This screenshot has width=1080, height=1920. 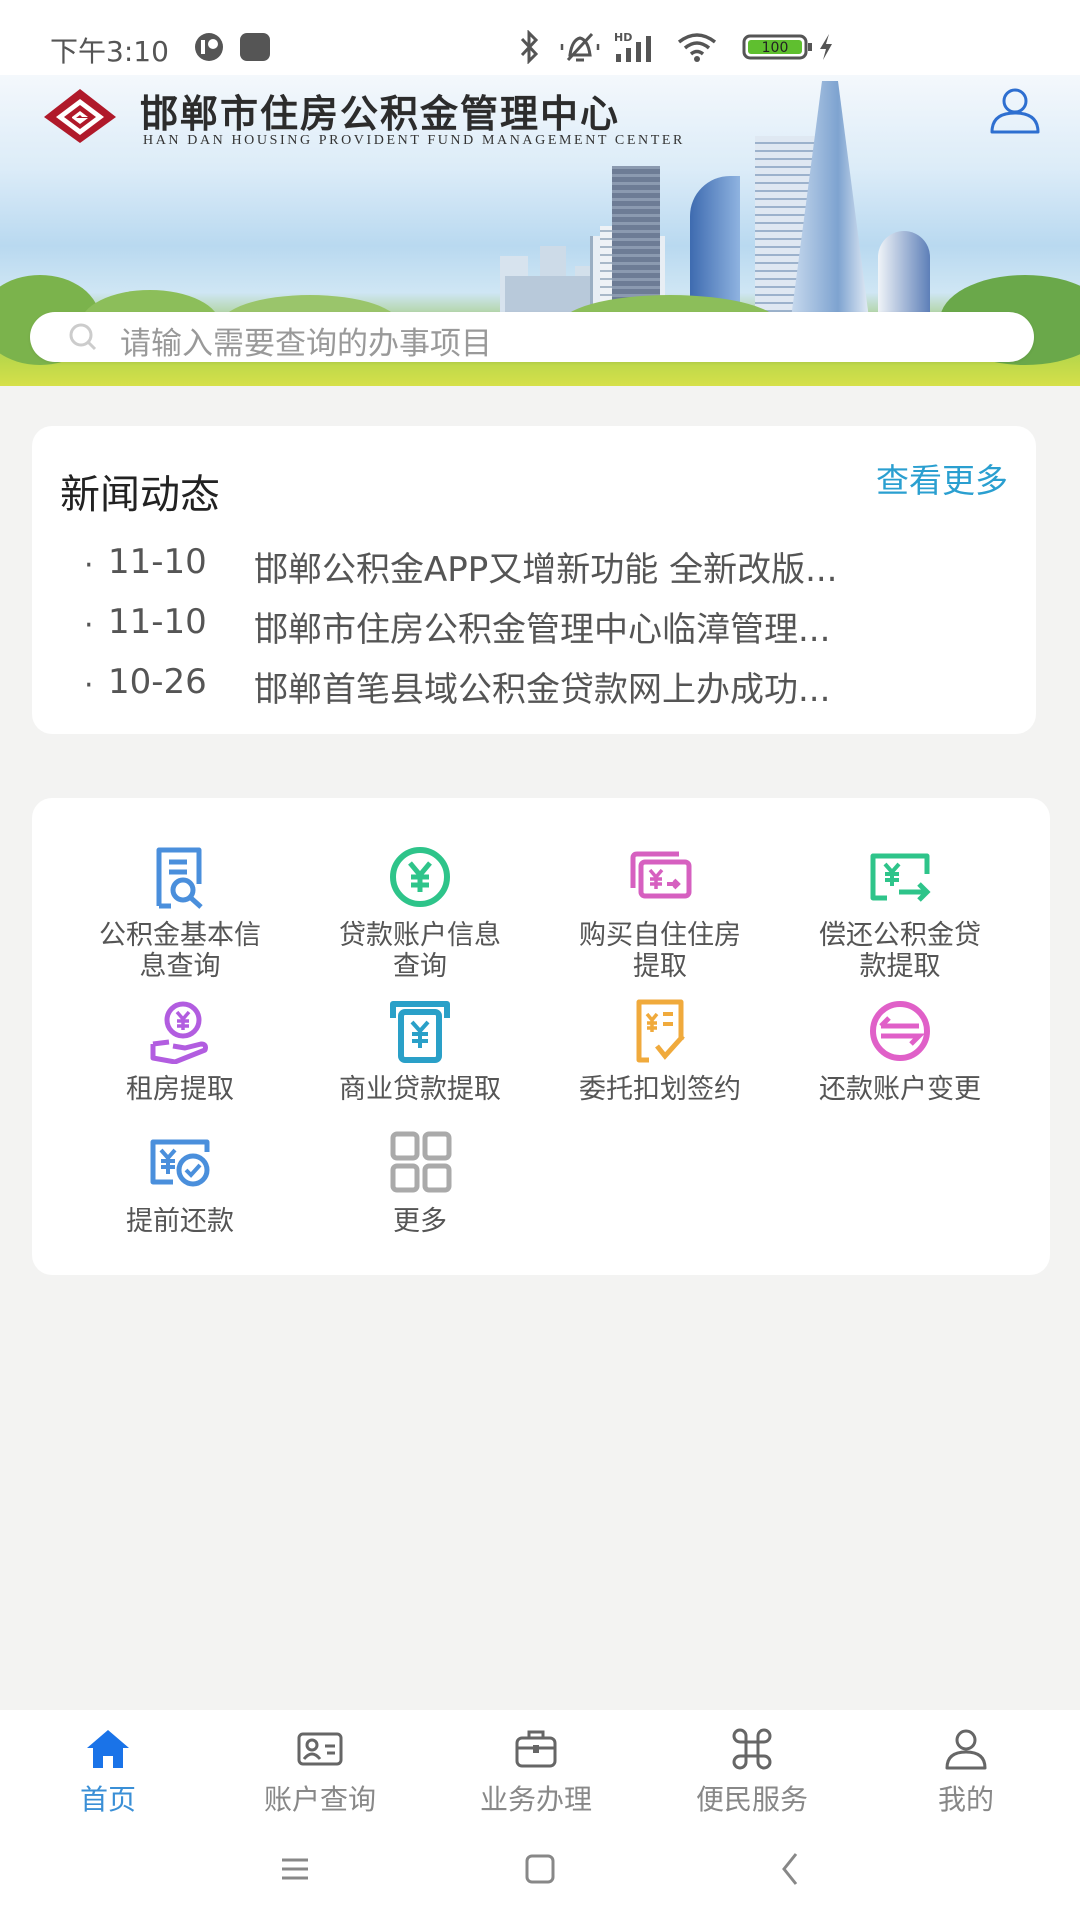 I want to click on home-icon, so click(x=108, y=1749).